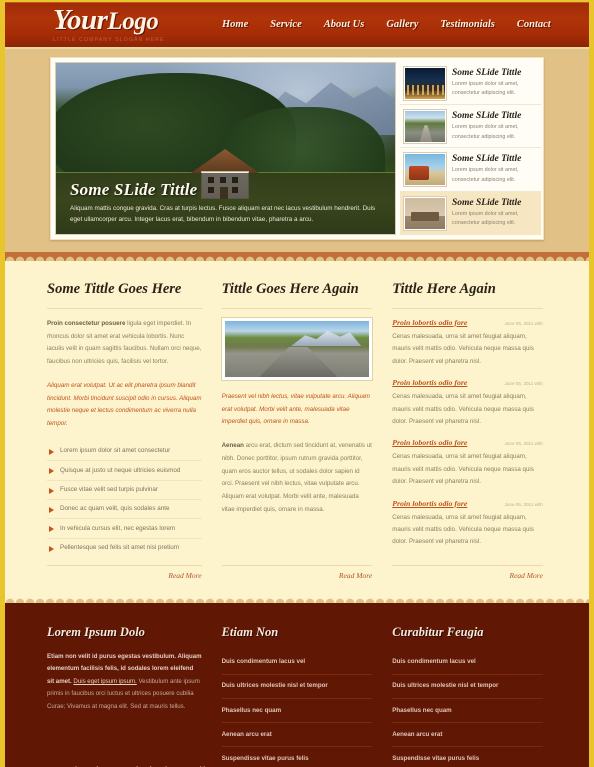 Image resolution: width=594 pixels, height=767 pixels. What do you see at coordinates (438, 631) in the screenshot?
I see `footer-column-3-title: Curabitur Feugia` at bounding box center [438, 631].